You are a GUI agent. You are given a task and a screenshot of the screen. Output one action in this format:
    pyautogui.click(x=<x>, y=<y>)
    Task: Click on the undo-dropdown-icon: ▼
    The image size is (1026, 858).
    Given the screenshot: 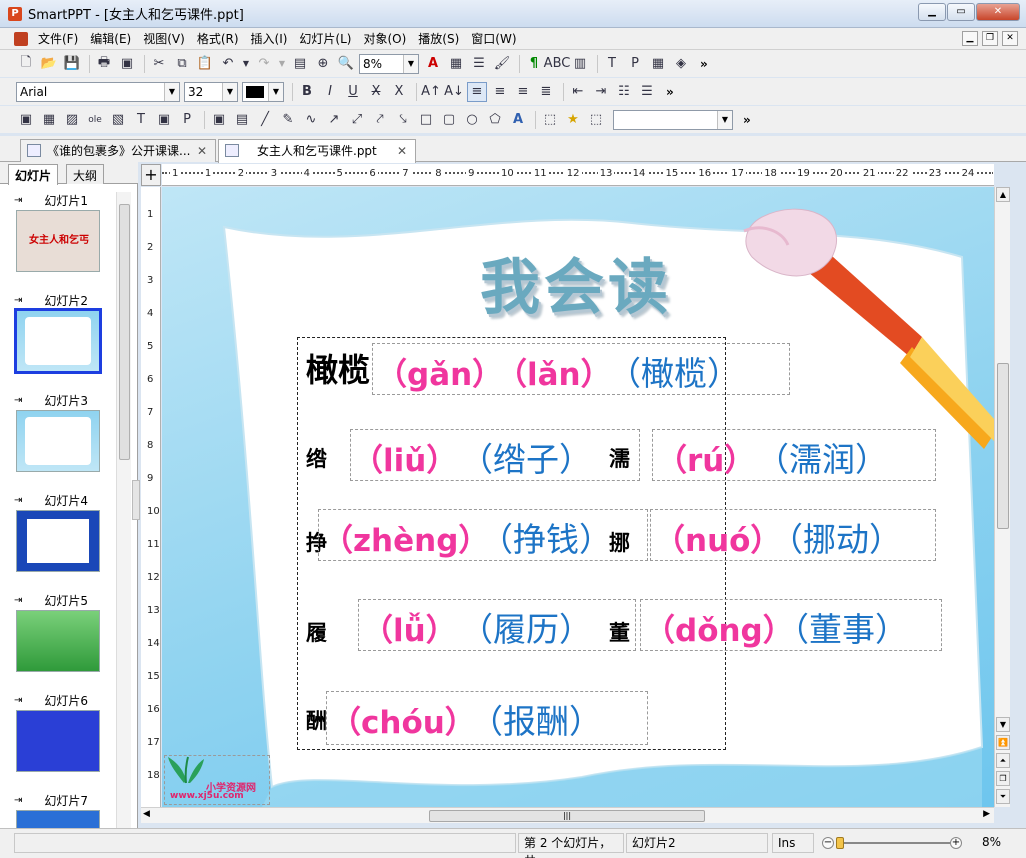 What is the action you would take?
    pyautogui.click(x=246, y=64)
    